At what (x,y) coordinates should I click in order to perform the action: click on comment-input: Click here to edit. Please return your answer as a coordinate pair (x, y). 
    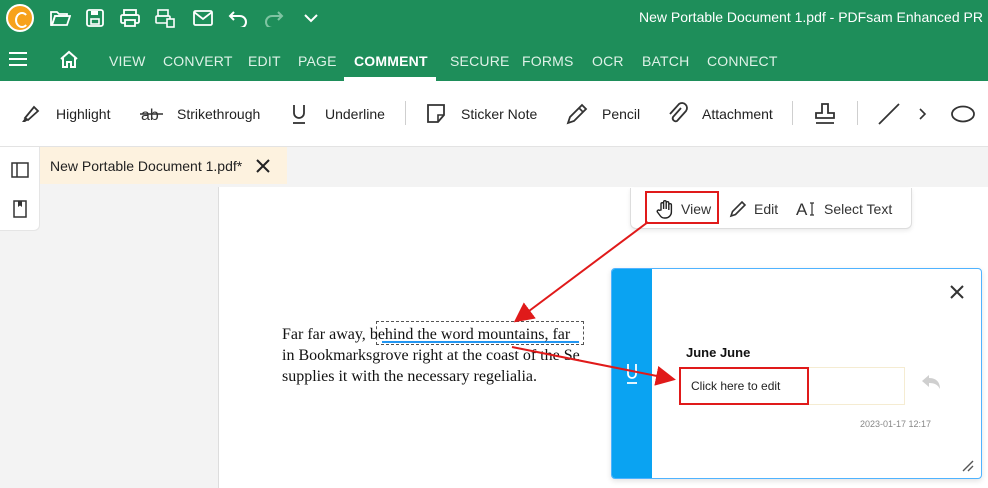
    Looking at the image, I should click on (744, 386).